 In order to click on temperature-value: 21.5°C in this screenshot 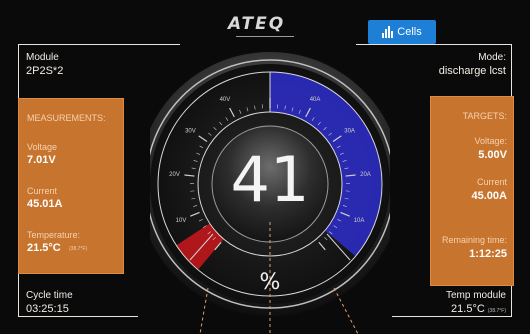, I will do `click(44, 248)`.